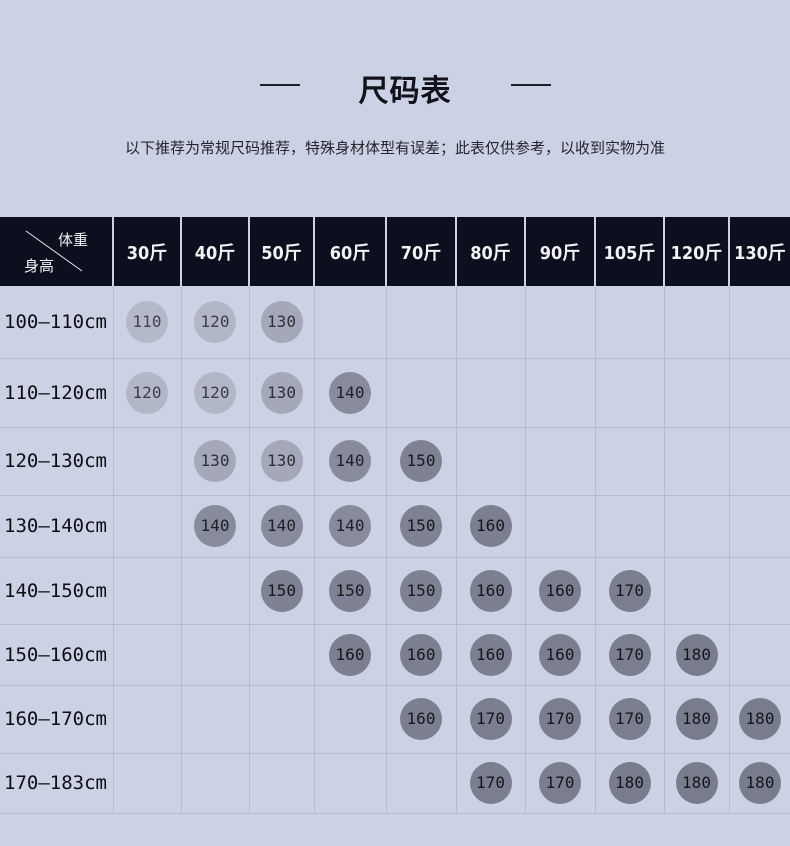 This screenshot has height=846, width=790. What do you see at coordinates (215, 251) in the screenshot?
I see `weight-header-1: 40斤` at bounding box center [215, 251].